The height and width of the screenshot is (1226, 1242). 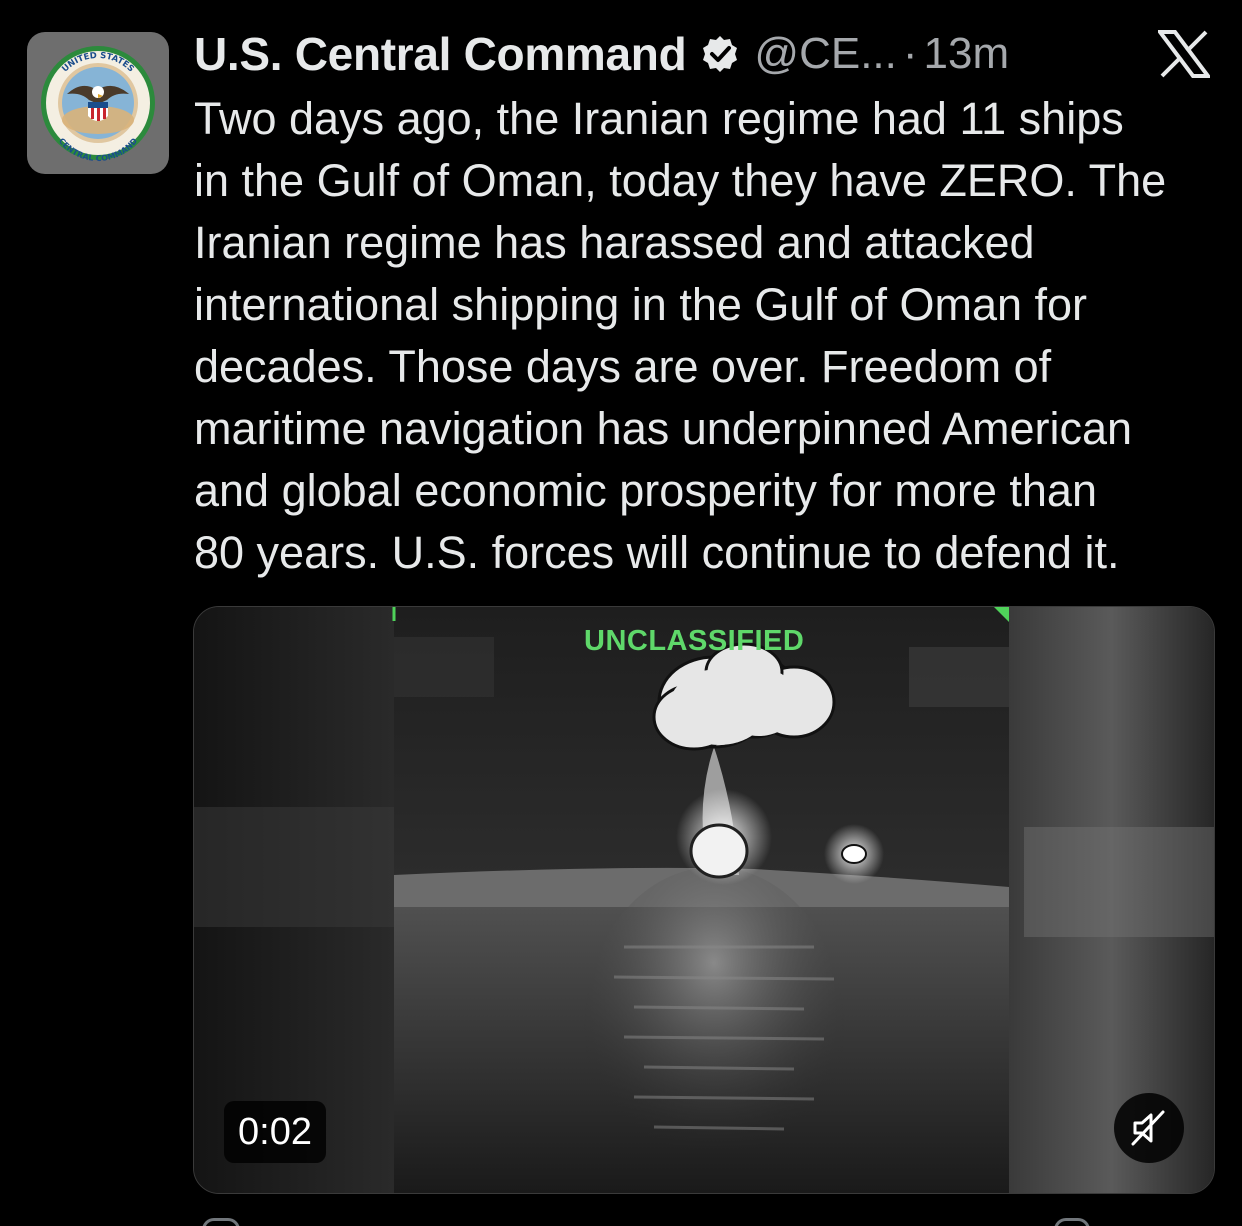 What do you see at coordinates (694, 641) in the screenshot?
I see `video-classification-label: UNCLASSIFIED` at bounding box center [694, 641].